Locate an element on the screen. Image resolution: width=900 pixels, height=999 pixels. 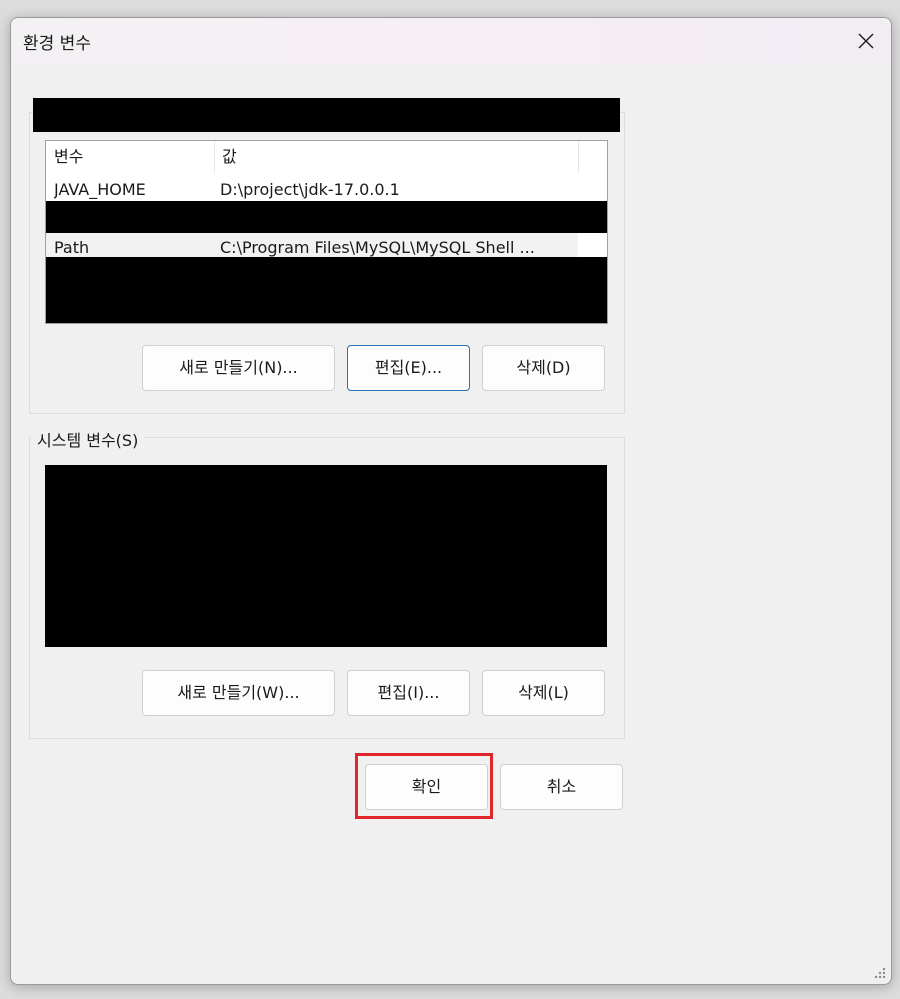
close-icon is located at coordinates (866, 41).